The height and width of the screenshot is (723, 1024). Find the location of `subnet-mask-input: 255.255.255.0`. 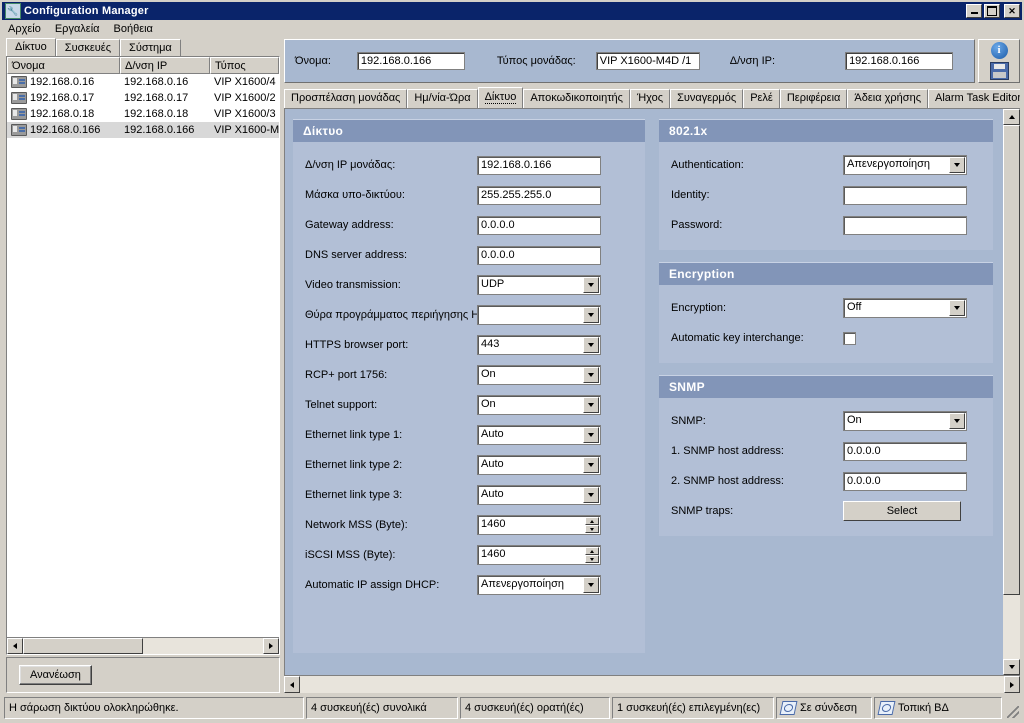

subnet-mask-input: 255.255.255.0 is located at coordinates (539, 195).